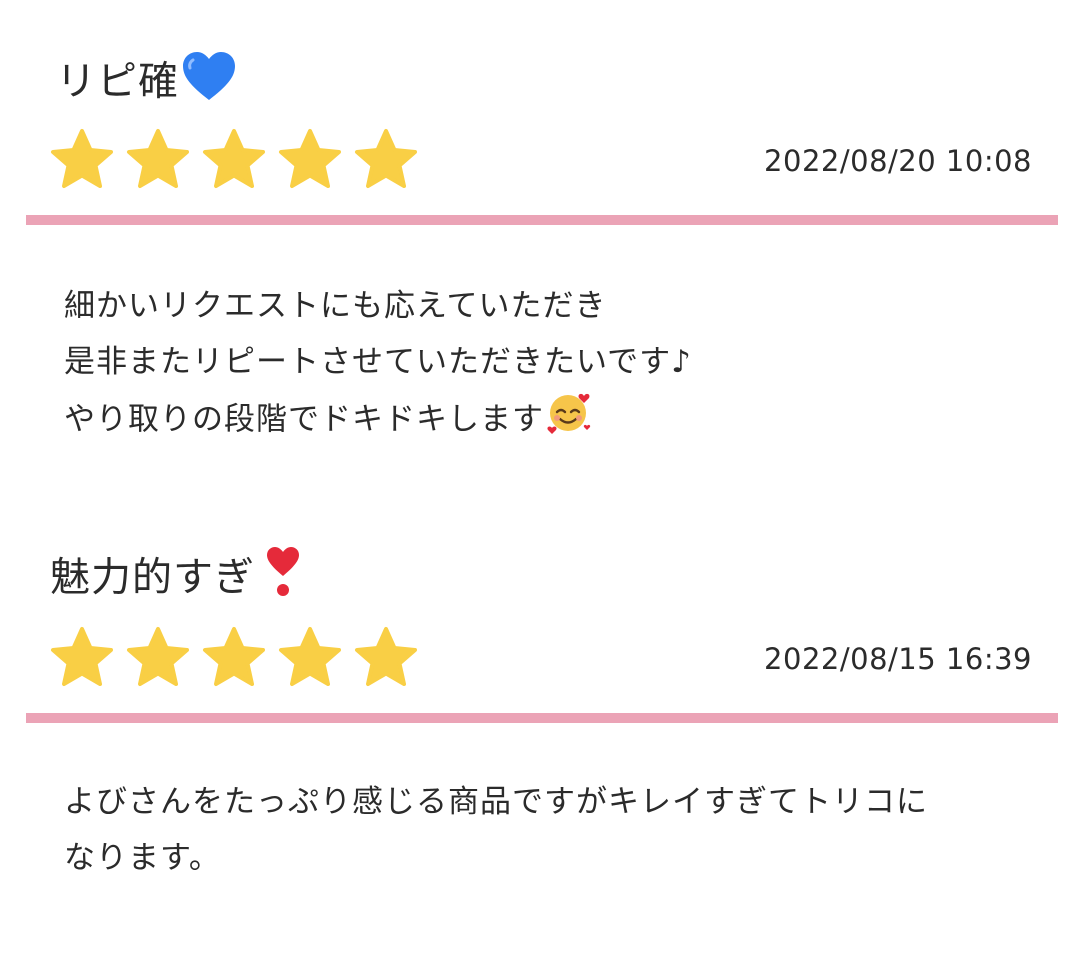 This screenshot has height=960, width=1084. Describe the element at coordinates (117, 81) in the screenshot. I see `review-title-text: リピ確` at that location.